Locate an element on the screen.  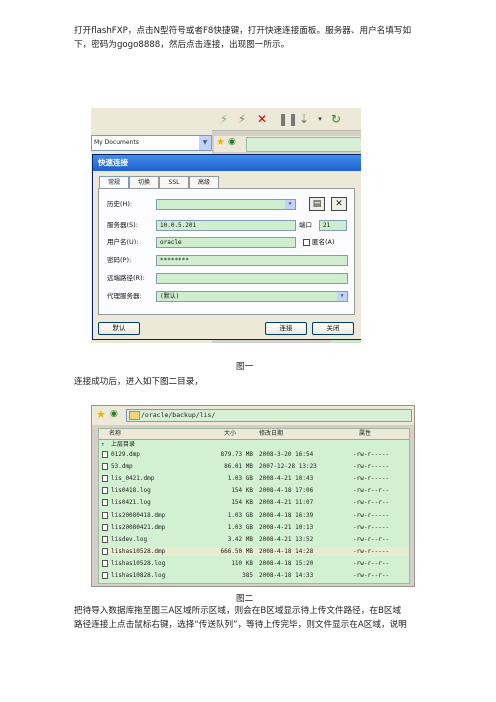
figure-2-caption: 图二 is located at coordinates (245, 599).